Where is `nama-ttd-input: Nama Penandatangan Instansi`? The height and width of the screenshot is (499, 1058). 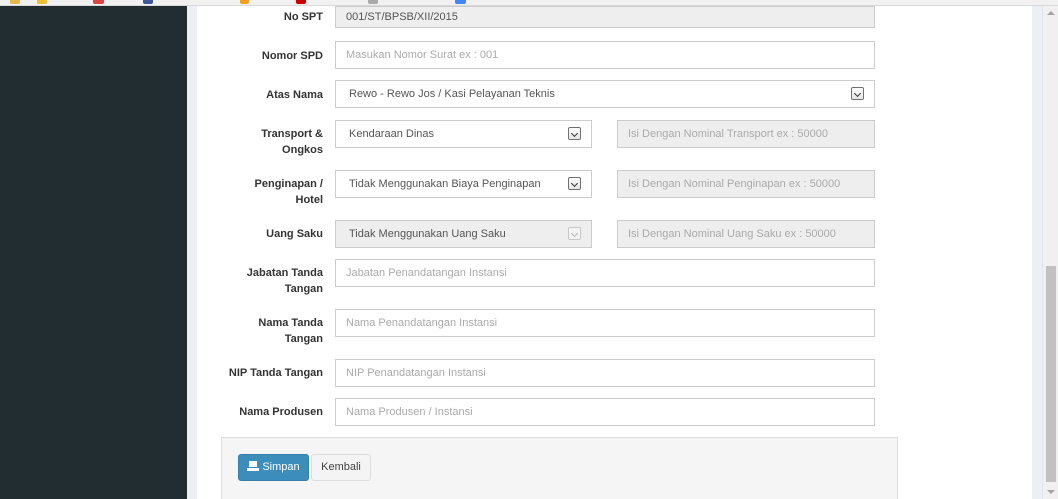 nama-ttd-input: Nama Penandatangan Instansi is located at coordinates (605, 323).